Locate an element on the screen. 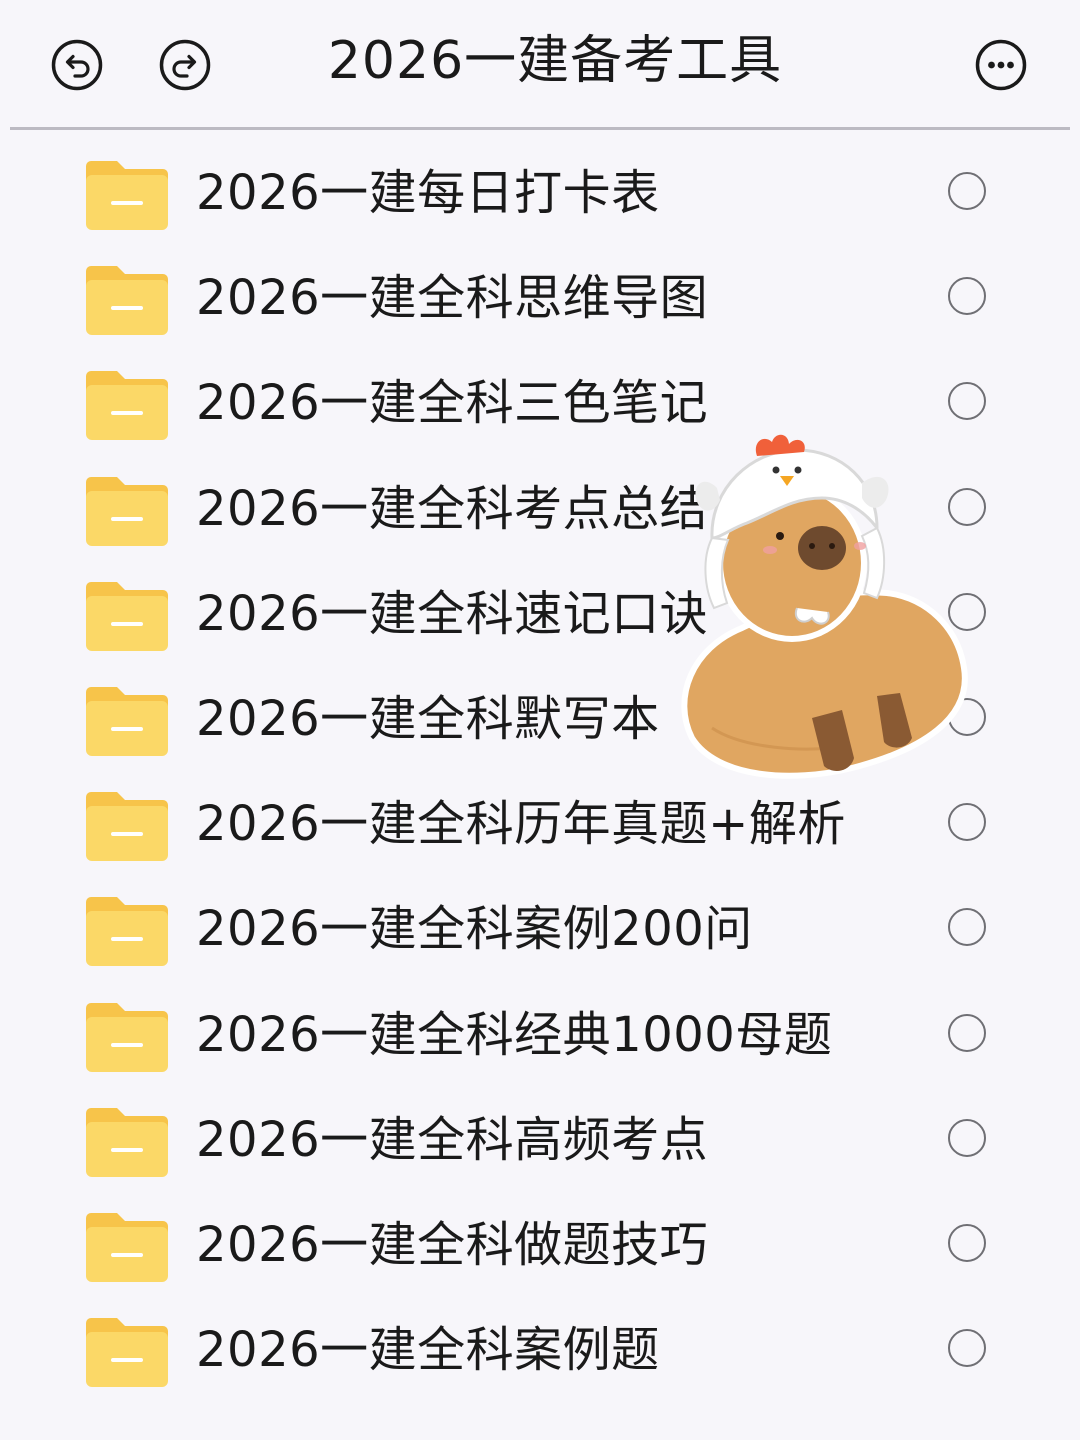  folder-name-label: 2026一建全科做题技巧 is located at coordinates (452, 1244).